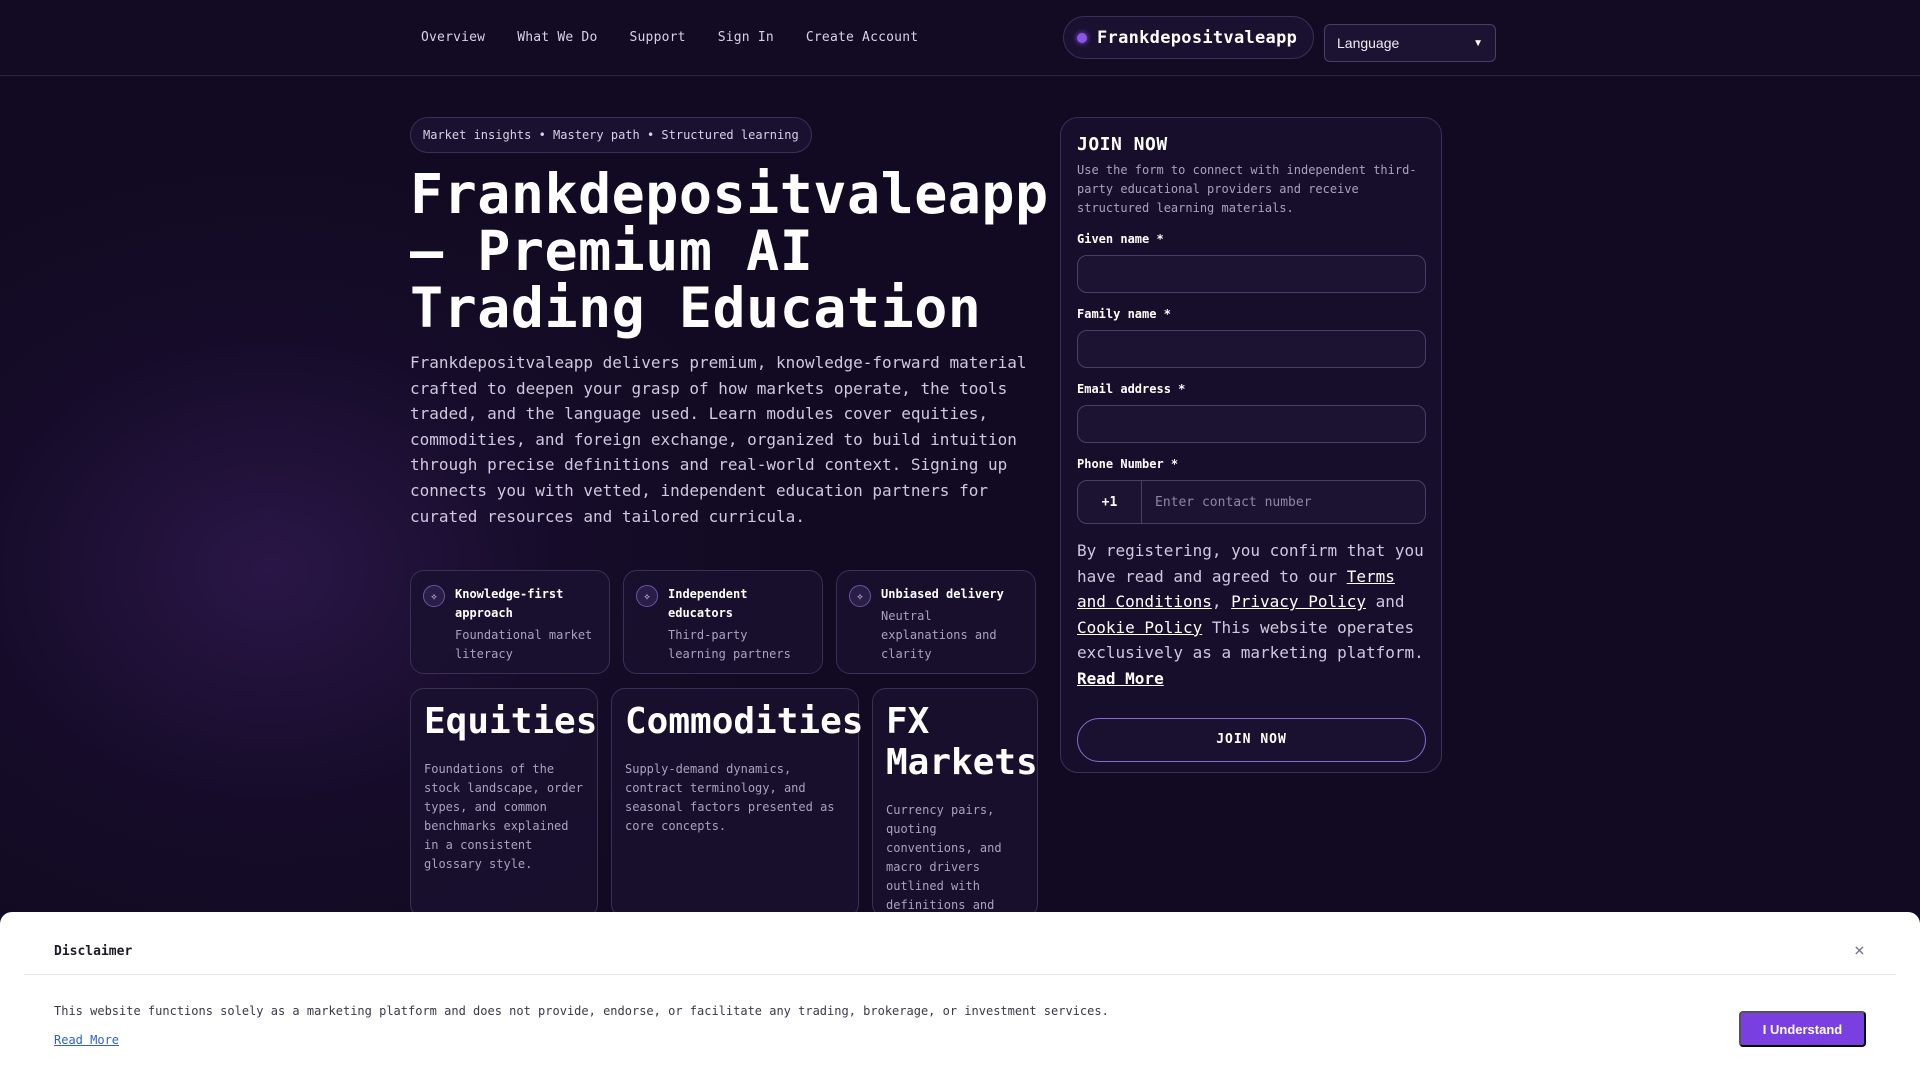  Describe the element at coordinates (1251, 424) in the screenshot. I see `email-input` at that location.